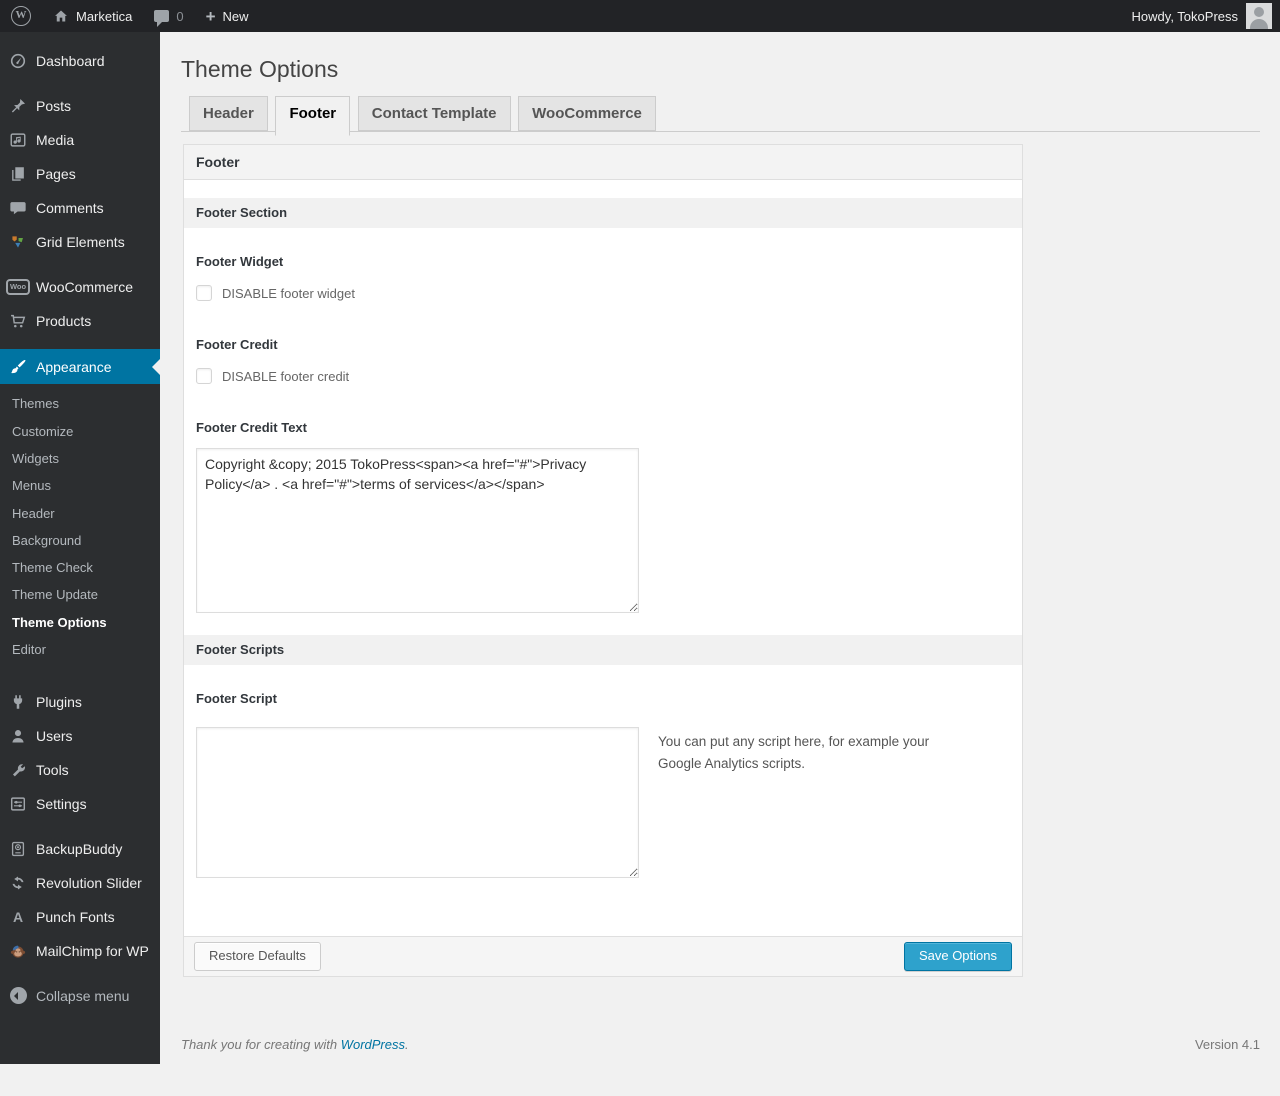 The image size is (1280, 1096). Describe the element at coordinates (313, 116) in the screenshot. I see `tab-footer: Footer` at that location.